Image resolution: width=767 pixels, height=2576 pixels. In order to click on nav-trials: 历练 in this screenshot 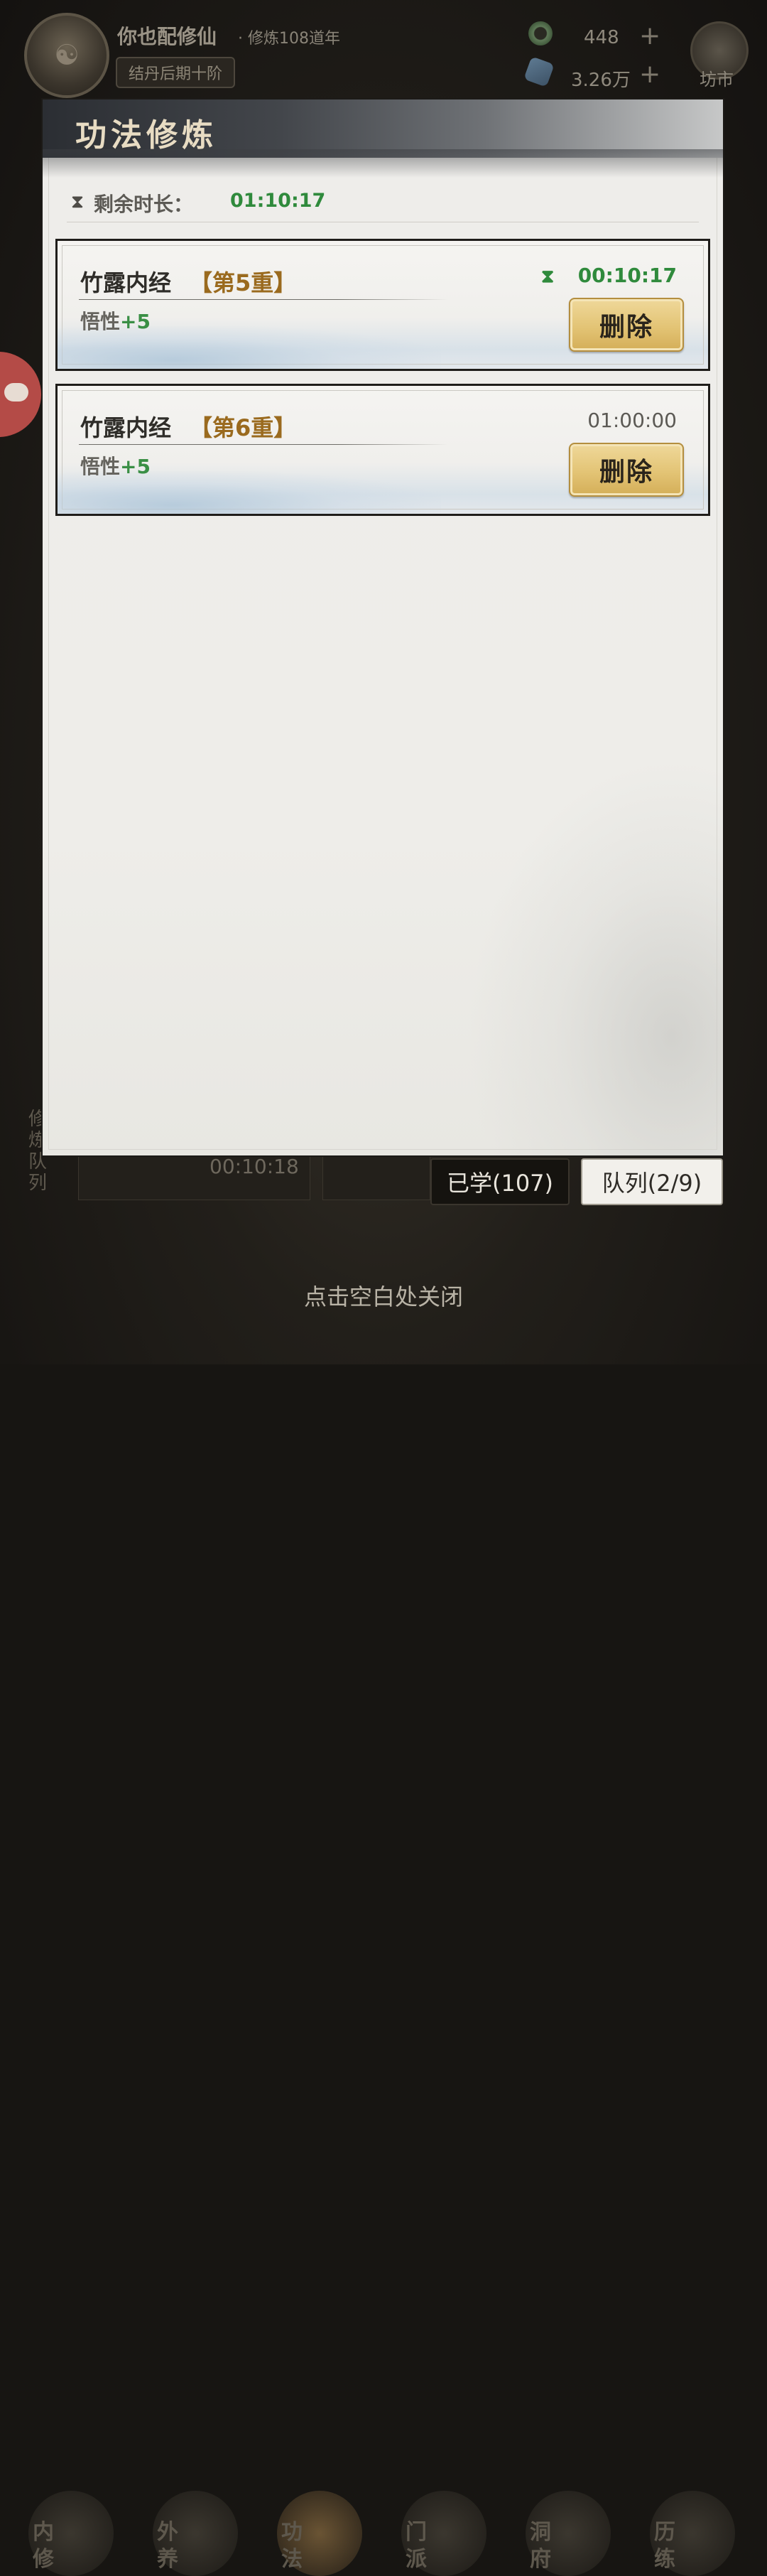, I will do `click(692, 2534)`.